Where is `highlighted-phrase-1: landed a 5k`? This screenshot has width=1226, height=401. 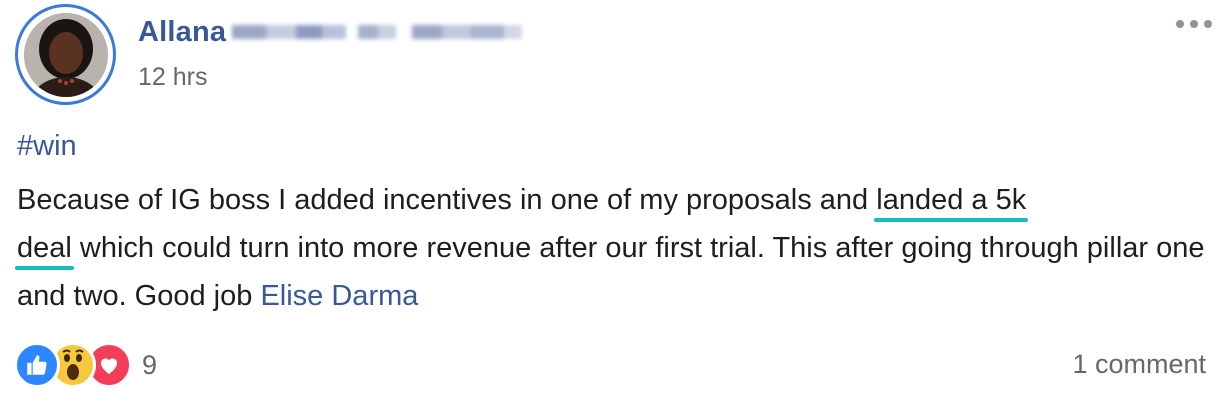
highlighted-phrase-1: landed a 5k is located at coordinates (951, 200).